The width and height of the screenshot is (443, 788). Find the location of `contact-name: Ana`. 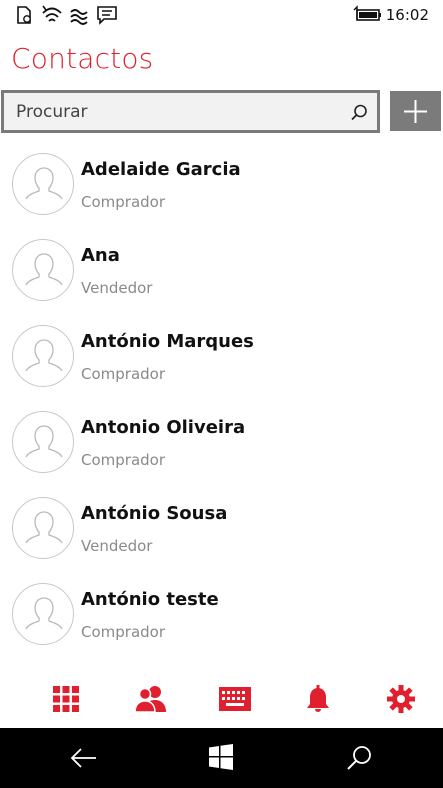

contact-name: Ana is located at coordinates (100, 255).